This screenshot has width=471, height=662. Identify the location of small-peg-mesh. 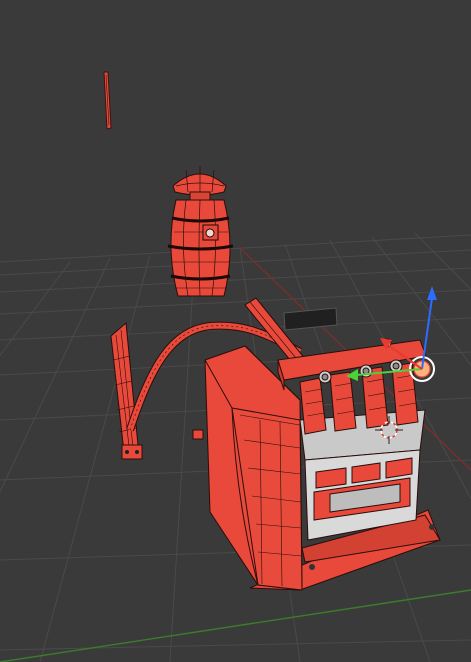
(198, 434).